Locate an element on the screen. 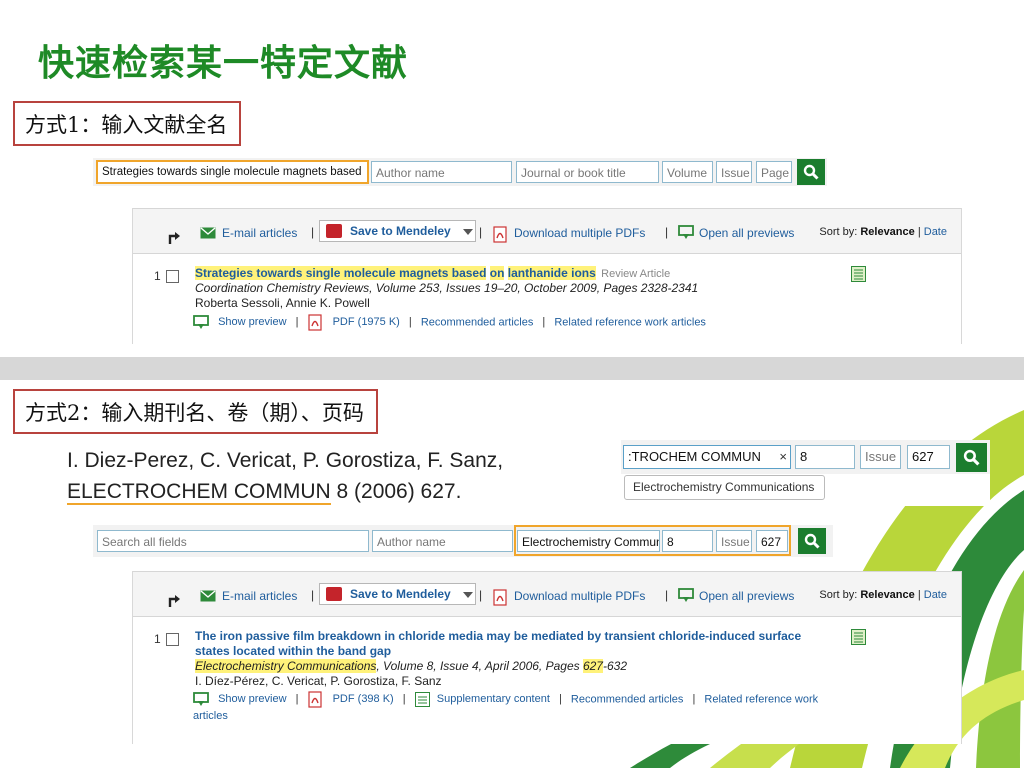 The width and height of the screenshot is (1024, 768). supplementary-icon is located at coordinates (422, 699).